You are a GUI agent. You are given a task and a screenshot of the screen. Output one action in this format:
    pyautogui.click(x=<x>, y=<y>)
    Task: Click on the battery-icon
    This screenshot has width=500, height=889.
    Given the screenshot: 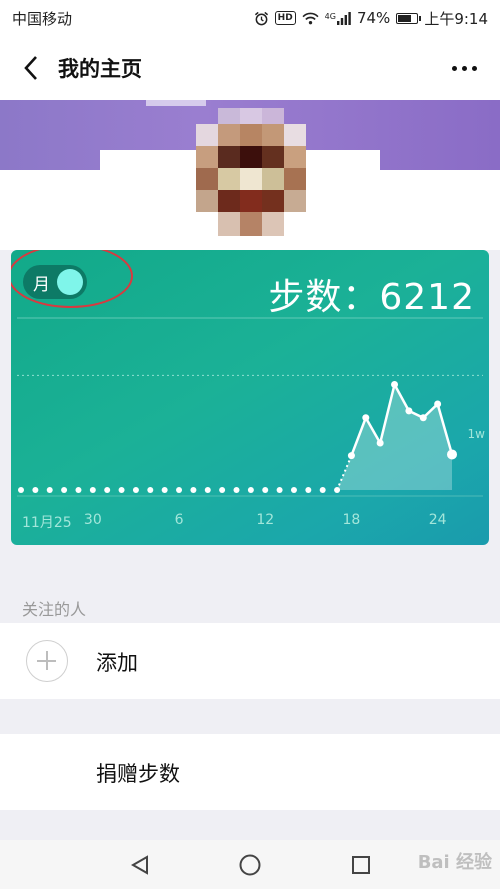 What is the action you would take?
    pyautogui.click(x=409, y=18)
    